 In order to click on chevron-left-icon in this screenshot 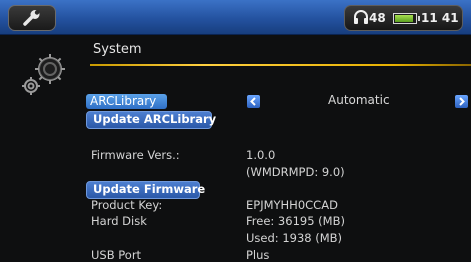, I will do `click(253, 101)`.